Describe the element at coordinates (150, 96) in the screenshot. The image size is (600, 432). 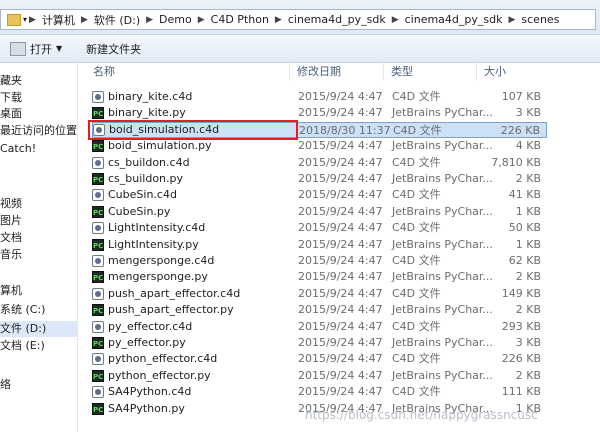
I see `file-name: binary_kite.c4d` at that location.